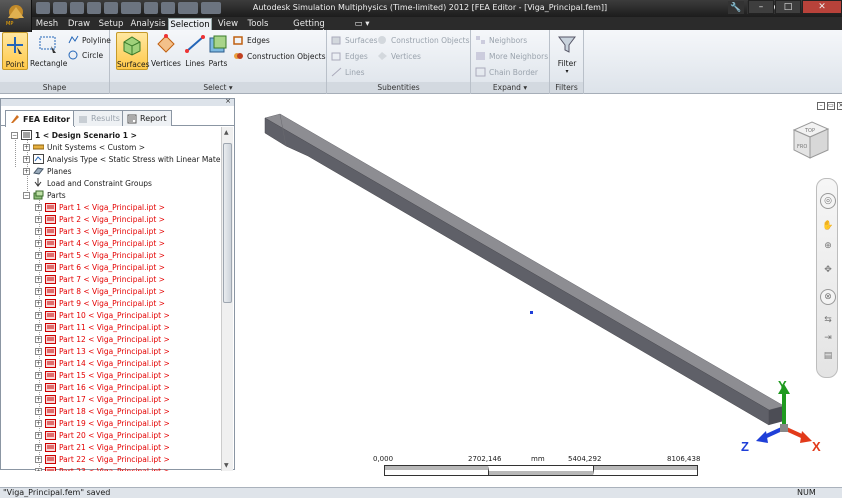 This screenshot has height=498, width=842. Describe the element at coordinates (94, 8) in the screenshot. I see `undo-icon` at that location.